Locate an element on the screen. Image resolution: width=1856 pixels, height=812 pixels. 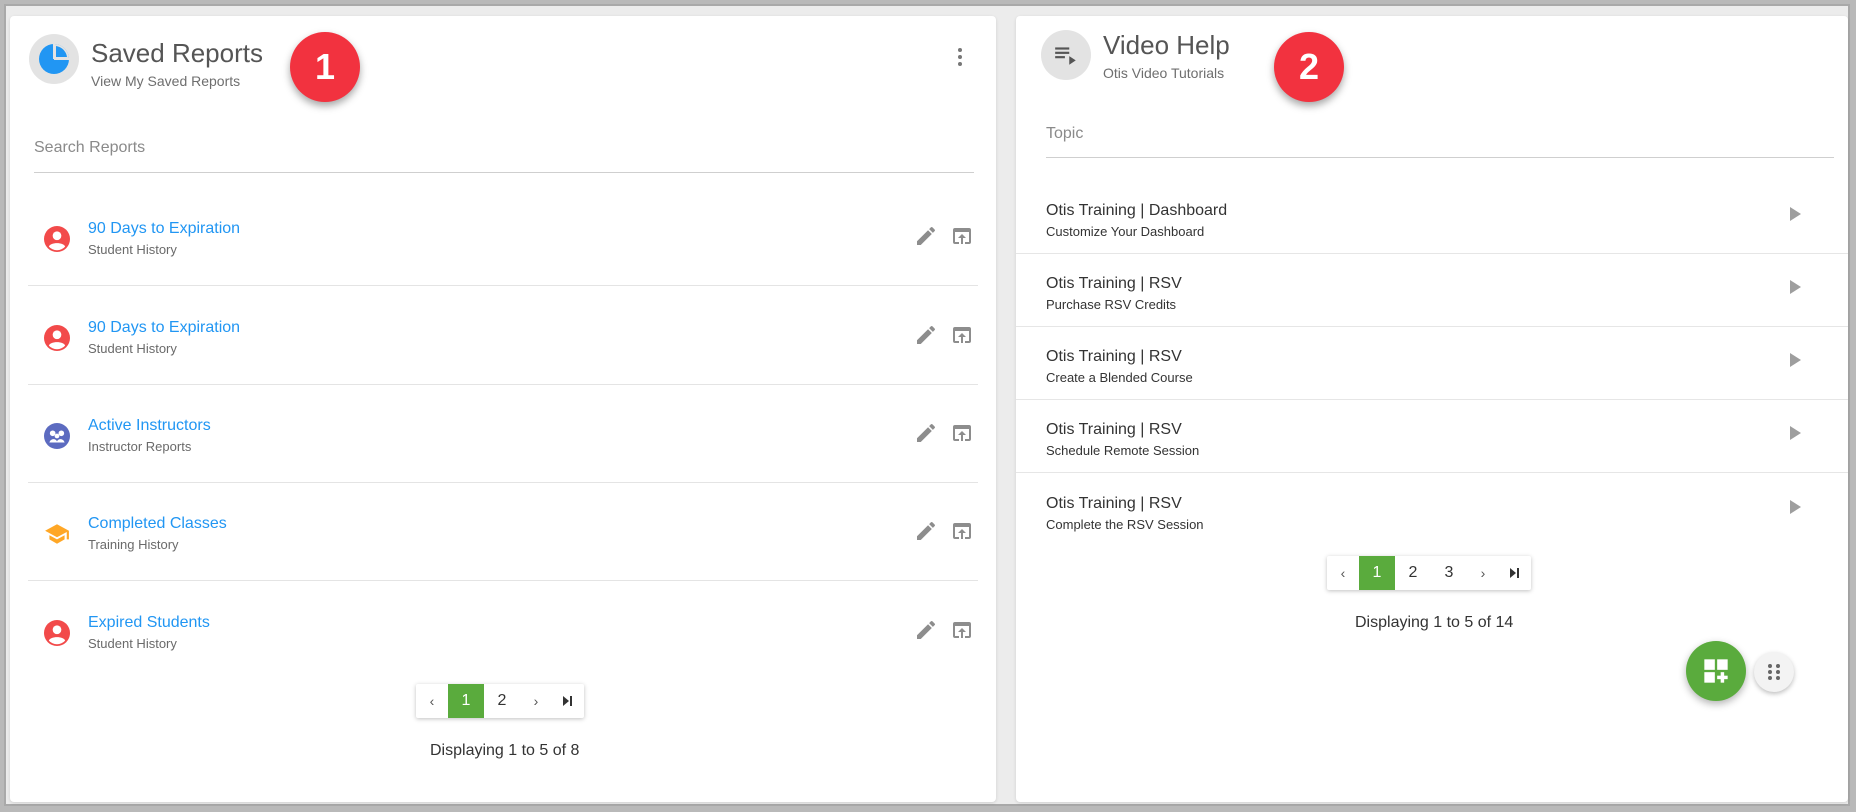
report-title-link: Expired Students is located at coordinates (149, 623).